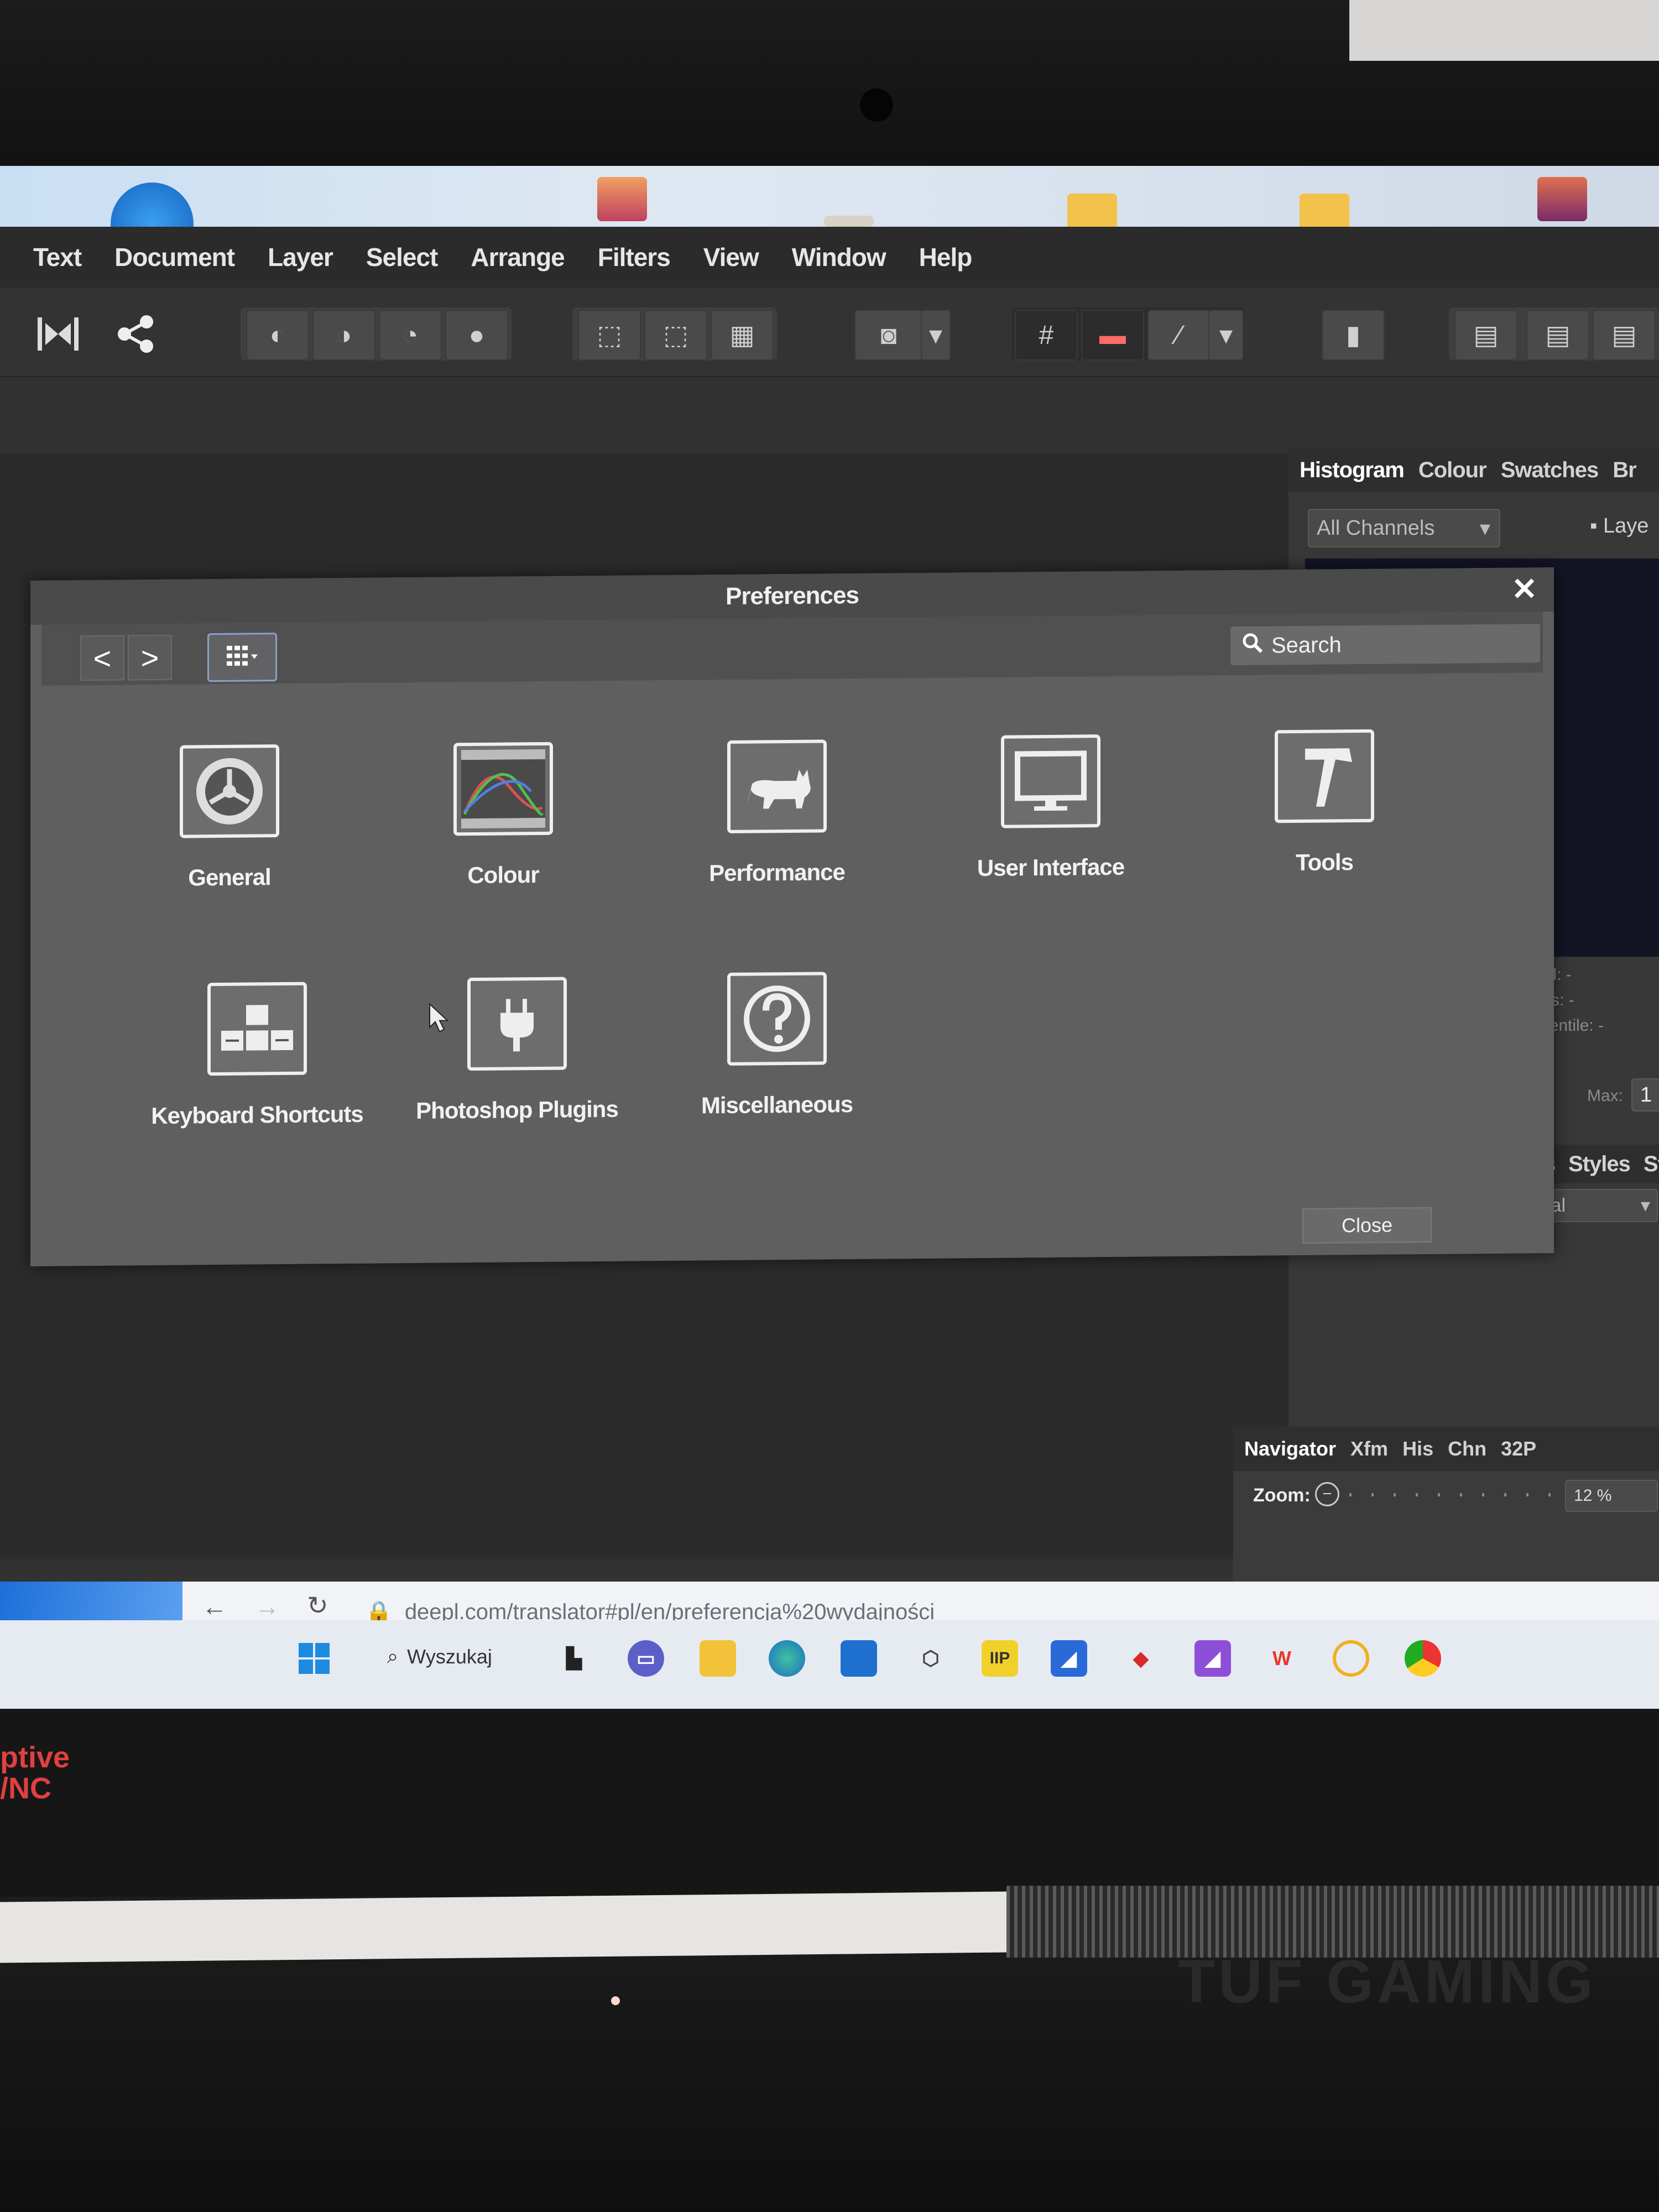  Describe the element at coordinates (61, 1789) in the screenshot. I see `gsync-sticker: ptive /NC` at that location.